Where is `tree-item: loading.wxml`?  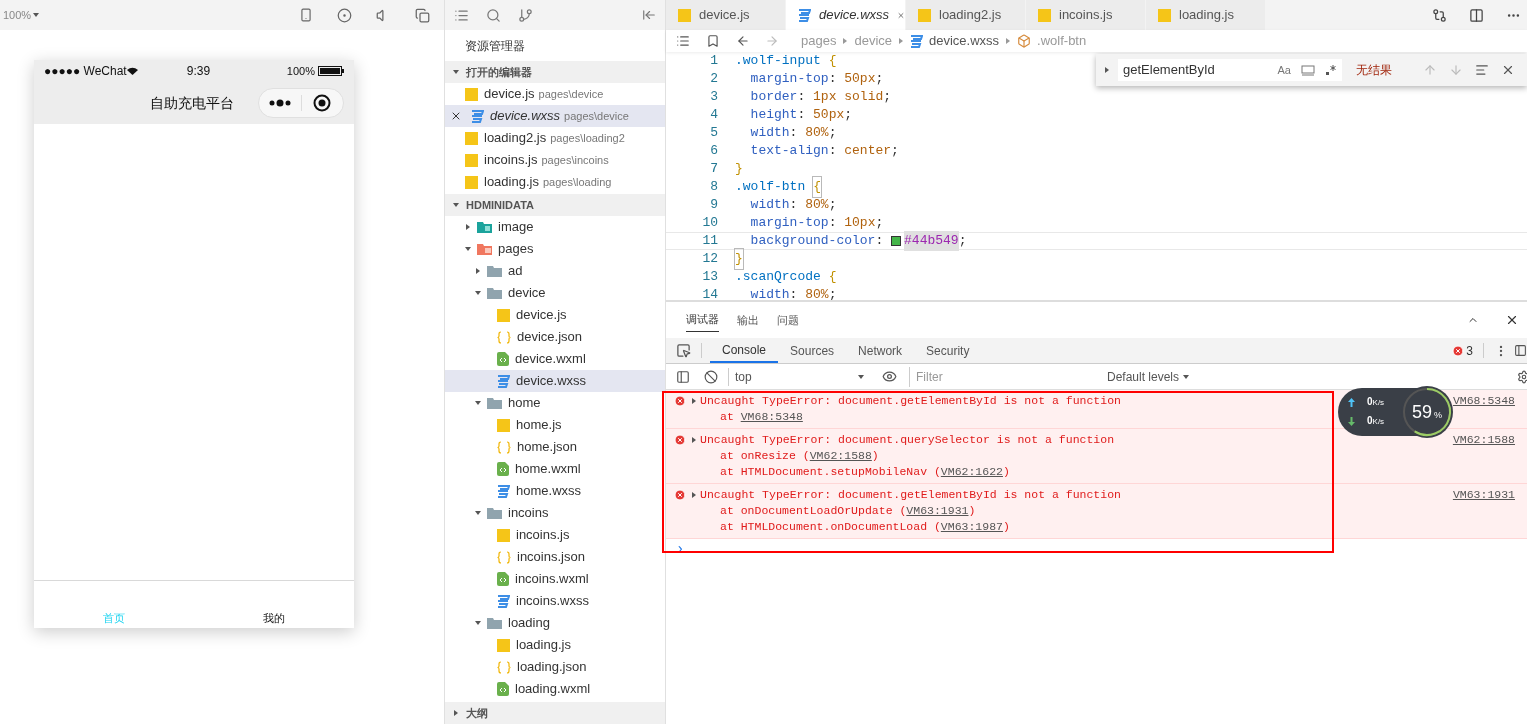
tree-item: loading.wxml is located at coordinates (555, 689).